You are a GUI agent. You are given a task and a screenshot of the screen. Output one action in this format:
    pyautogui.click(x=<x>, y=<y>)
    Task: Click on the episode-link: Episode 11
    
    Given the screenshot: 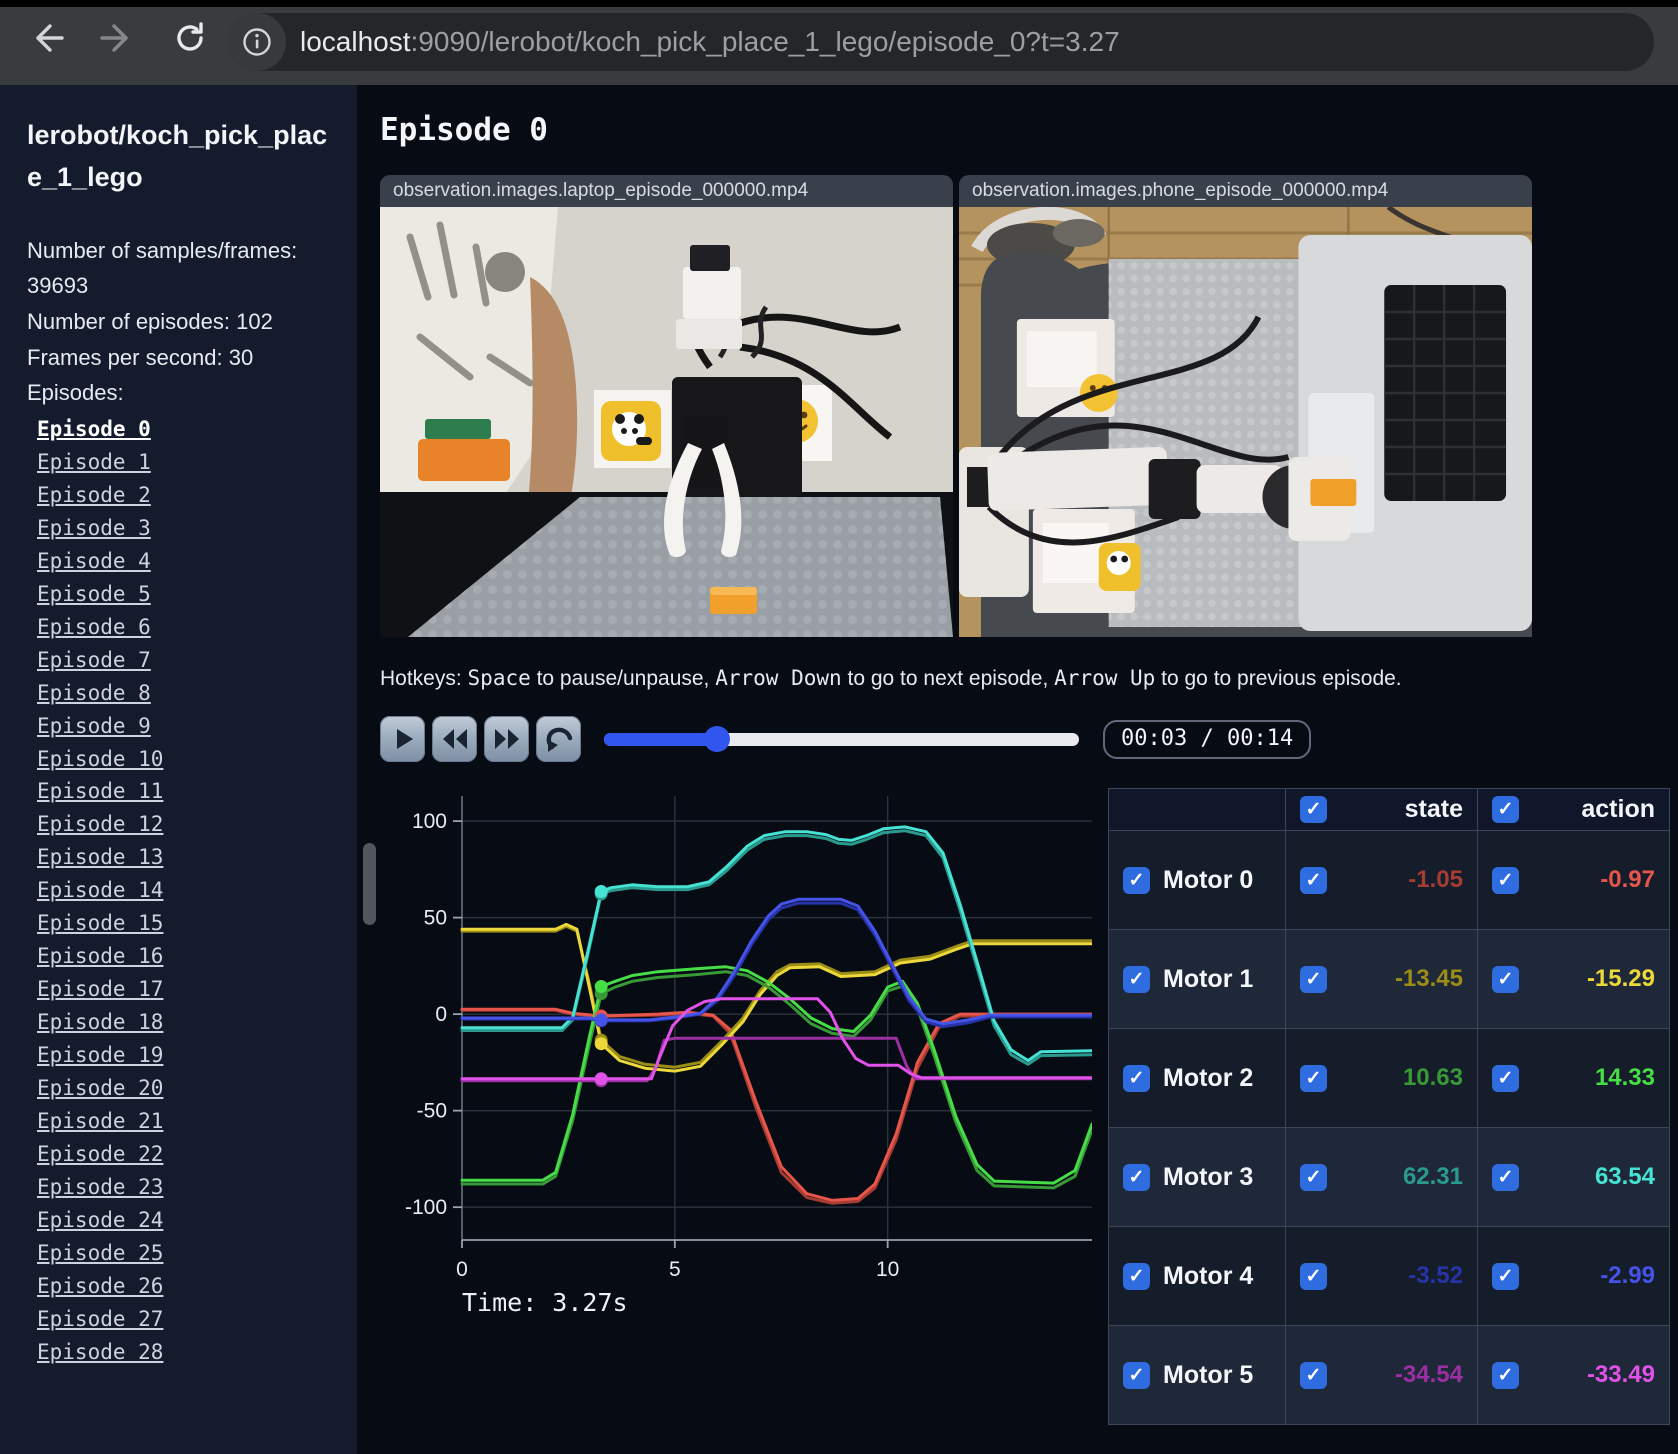 What is the action you would take?
    pyautogui.click(x=100, y=791)
    